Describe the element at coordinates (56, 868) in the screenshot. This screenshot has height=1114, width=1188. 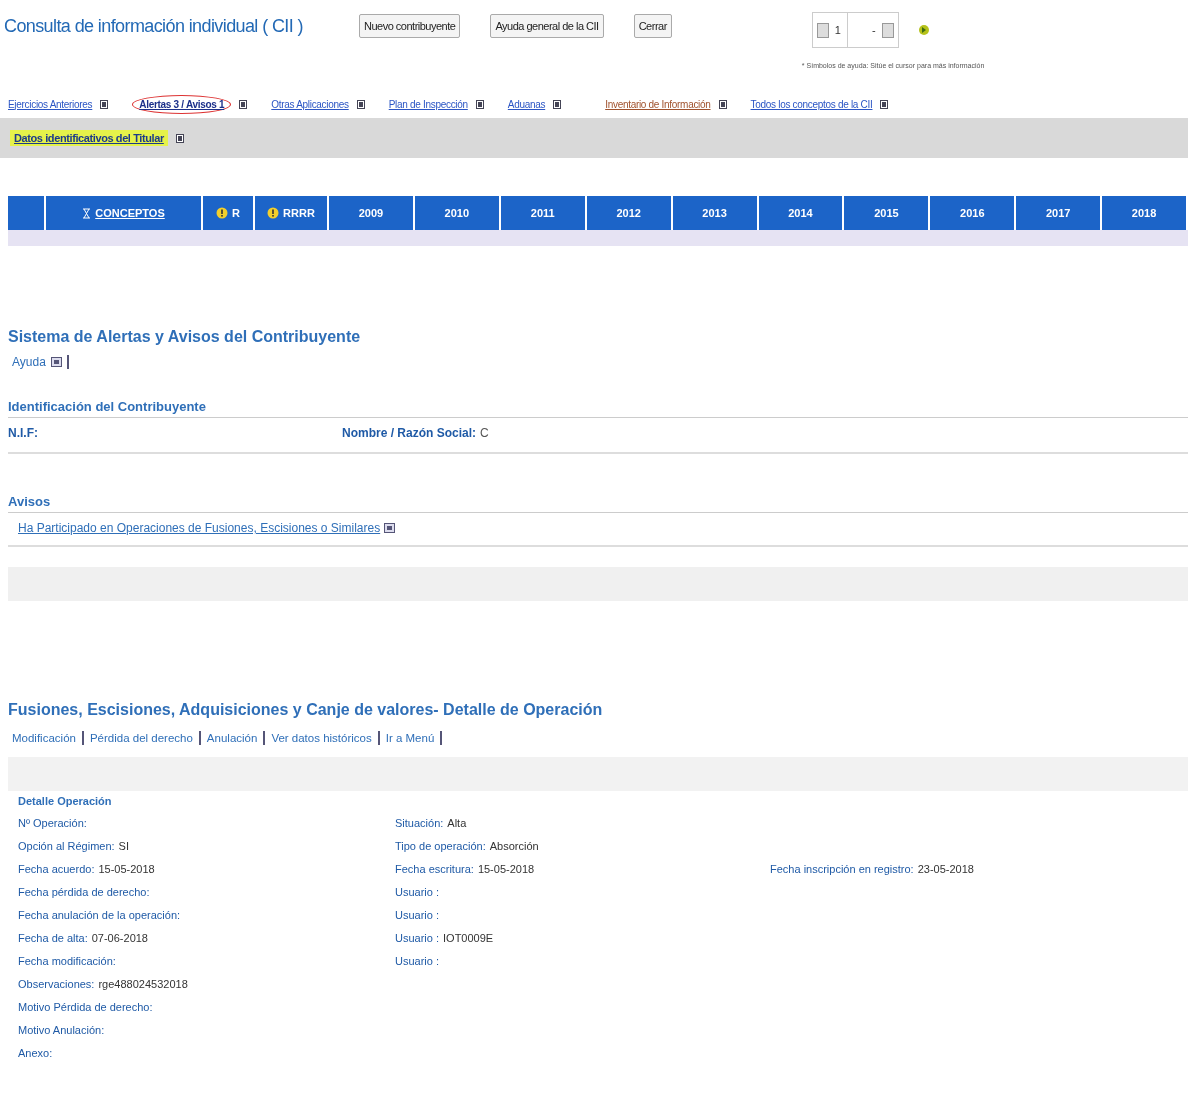
I see `detail-label: Fecha acuerdo:` at that location.